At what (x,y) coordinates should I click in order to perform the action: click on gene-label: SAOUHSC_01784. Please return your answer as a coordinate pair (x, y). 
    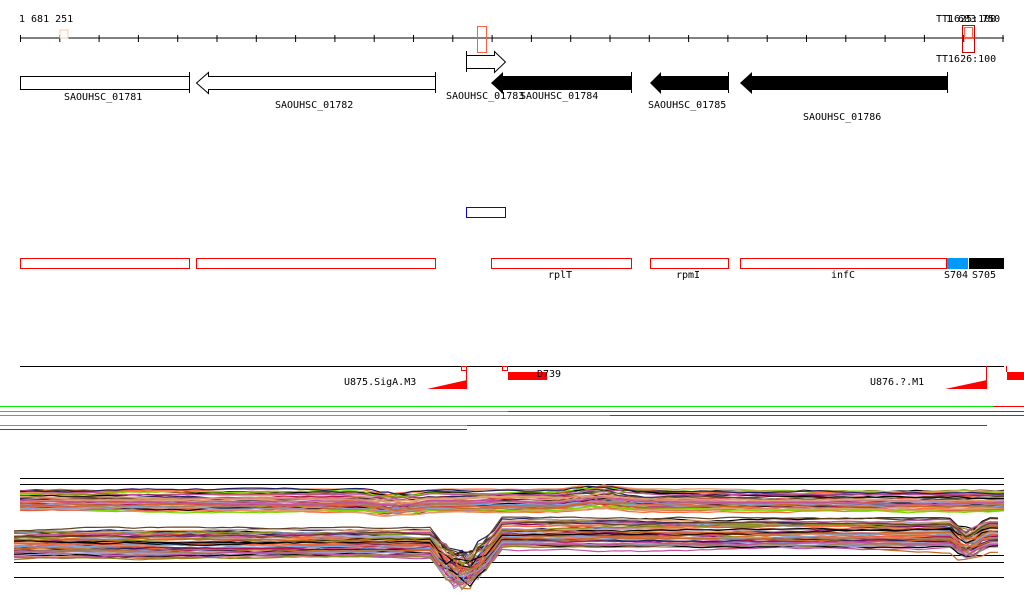
    Looking at the image, I should click on (559, 96).